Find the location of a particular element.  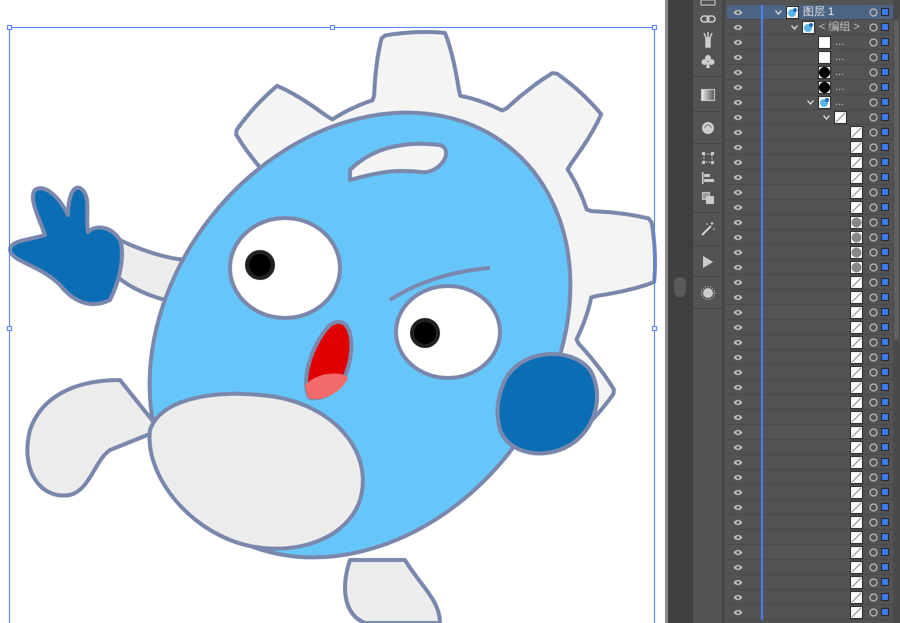

layer-row: 图层 1 is located at coordinates (810, 12).